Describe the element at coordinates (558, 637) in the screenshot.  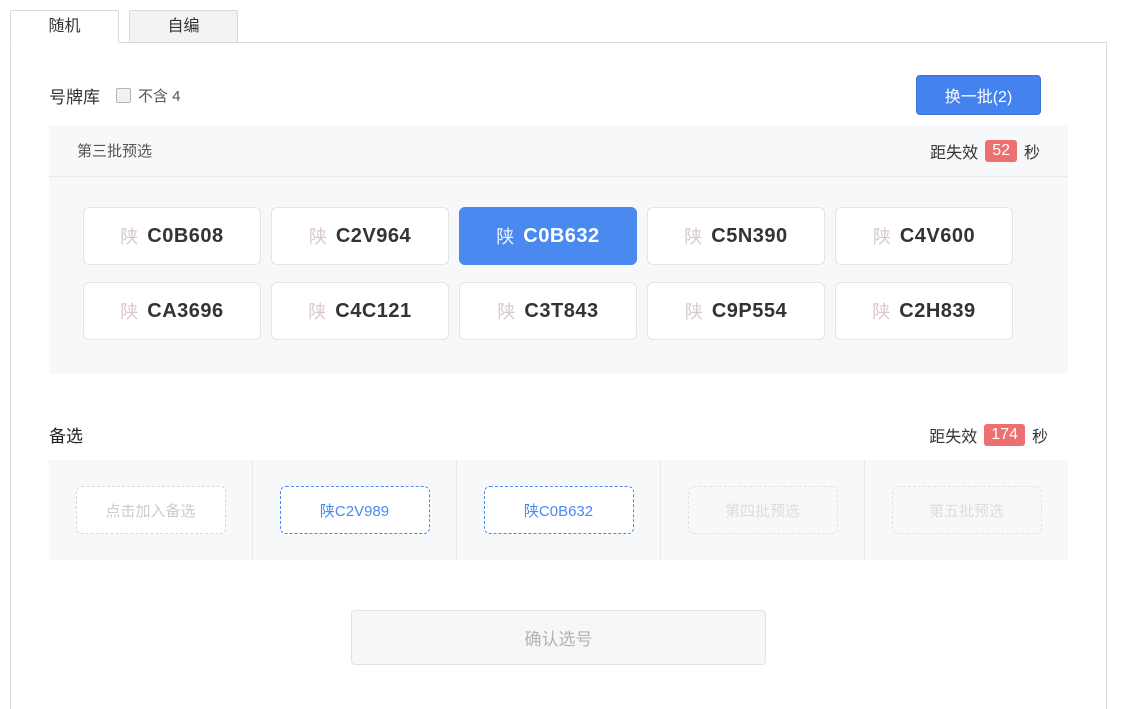
I see `confirm-button: 确认选号` at that location.